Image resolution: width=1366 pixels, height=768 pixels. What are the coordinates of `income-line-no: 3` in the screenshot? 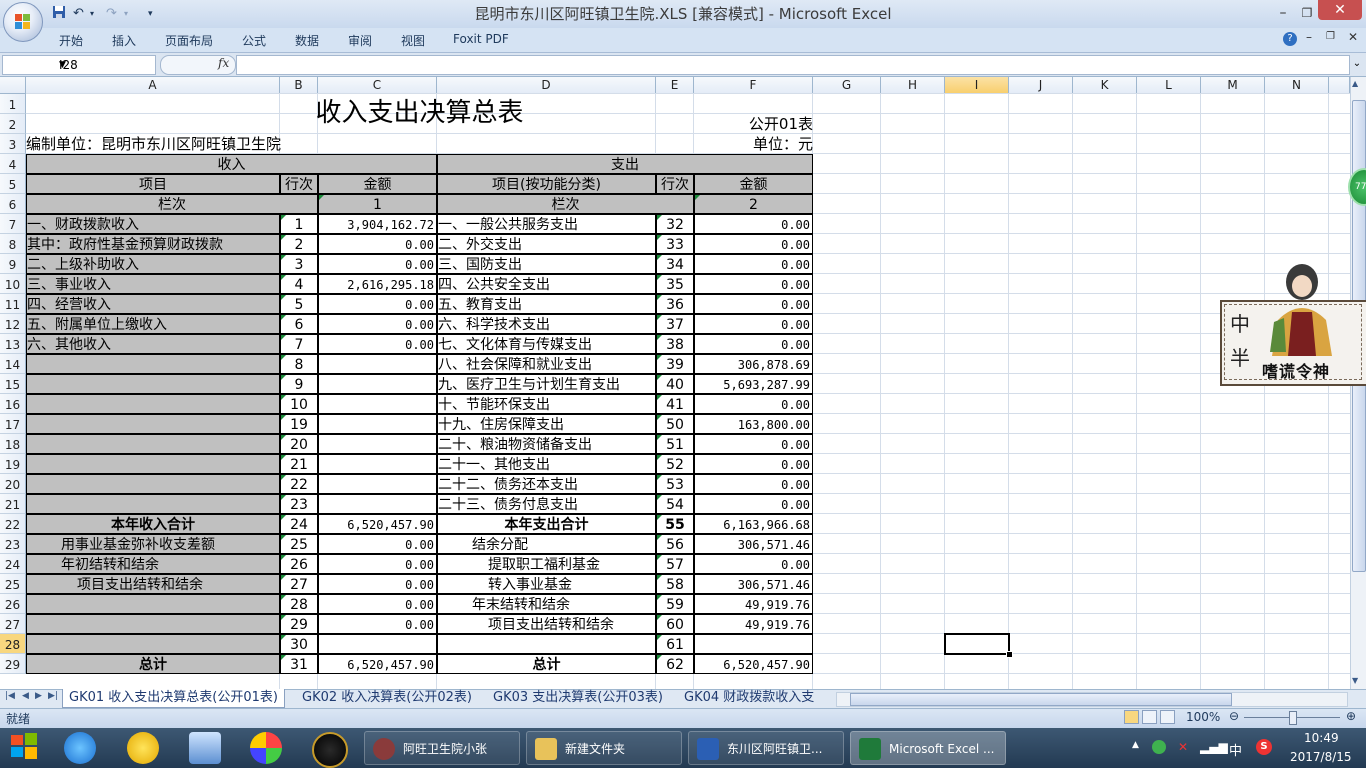 It's located at (299, 264).